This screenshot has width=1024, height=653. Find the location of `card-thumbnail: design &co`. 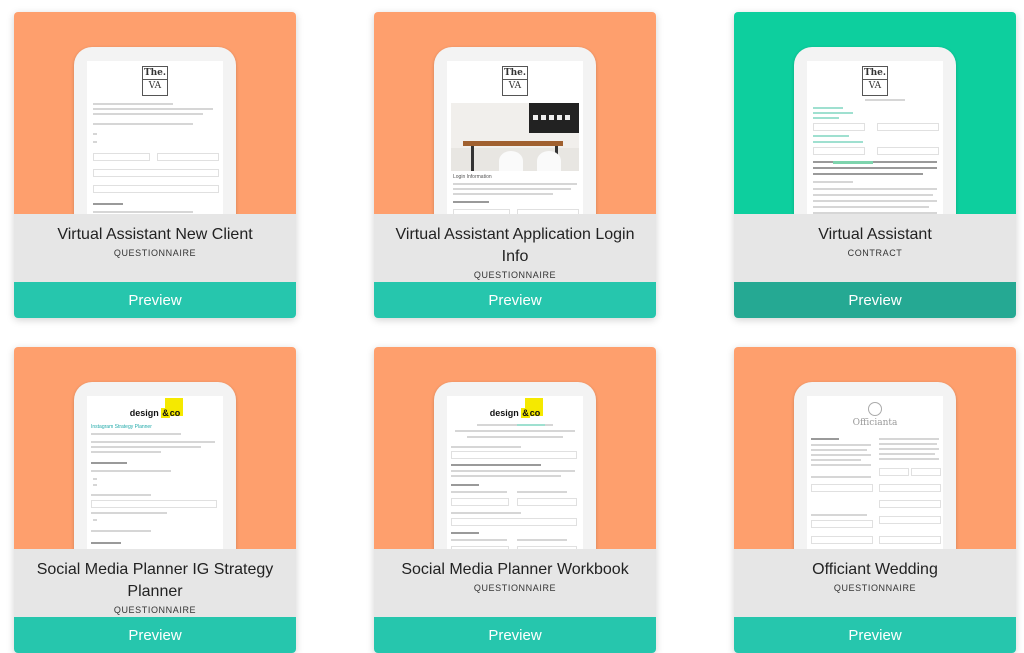

card-thumbnail: design &co is located at coordinates (515, 448).